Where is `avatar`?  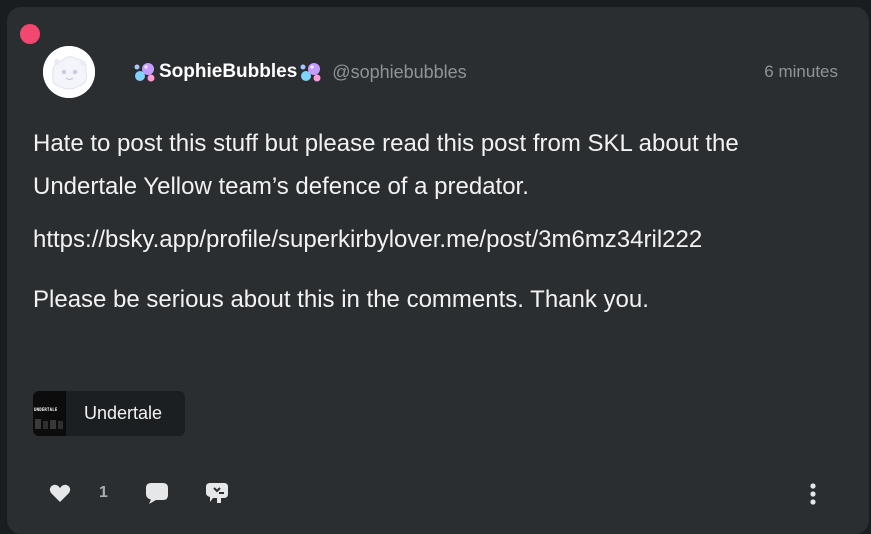
avatar is located at coordinates (69, 72).